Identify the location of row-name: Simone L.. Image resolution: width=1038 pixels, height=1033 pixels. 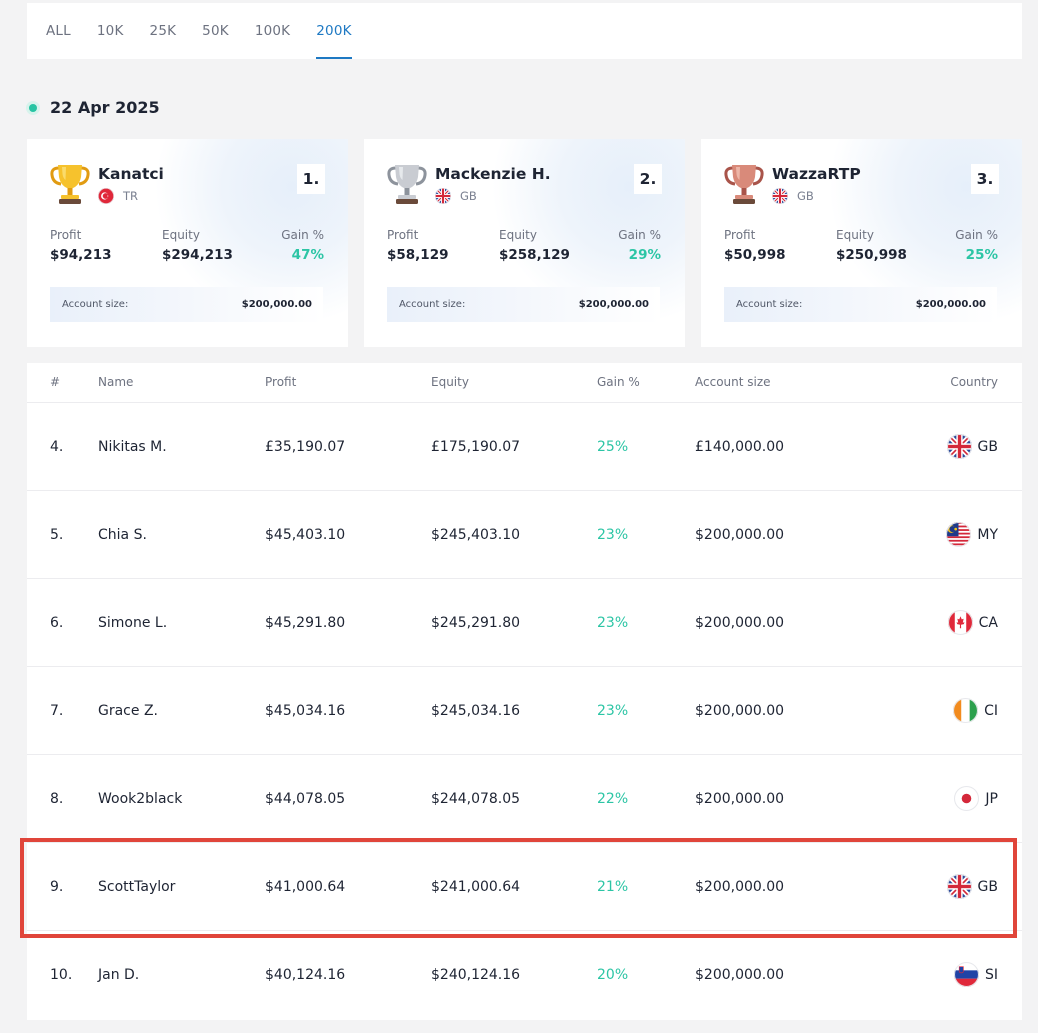
(133, 623).